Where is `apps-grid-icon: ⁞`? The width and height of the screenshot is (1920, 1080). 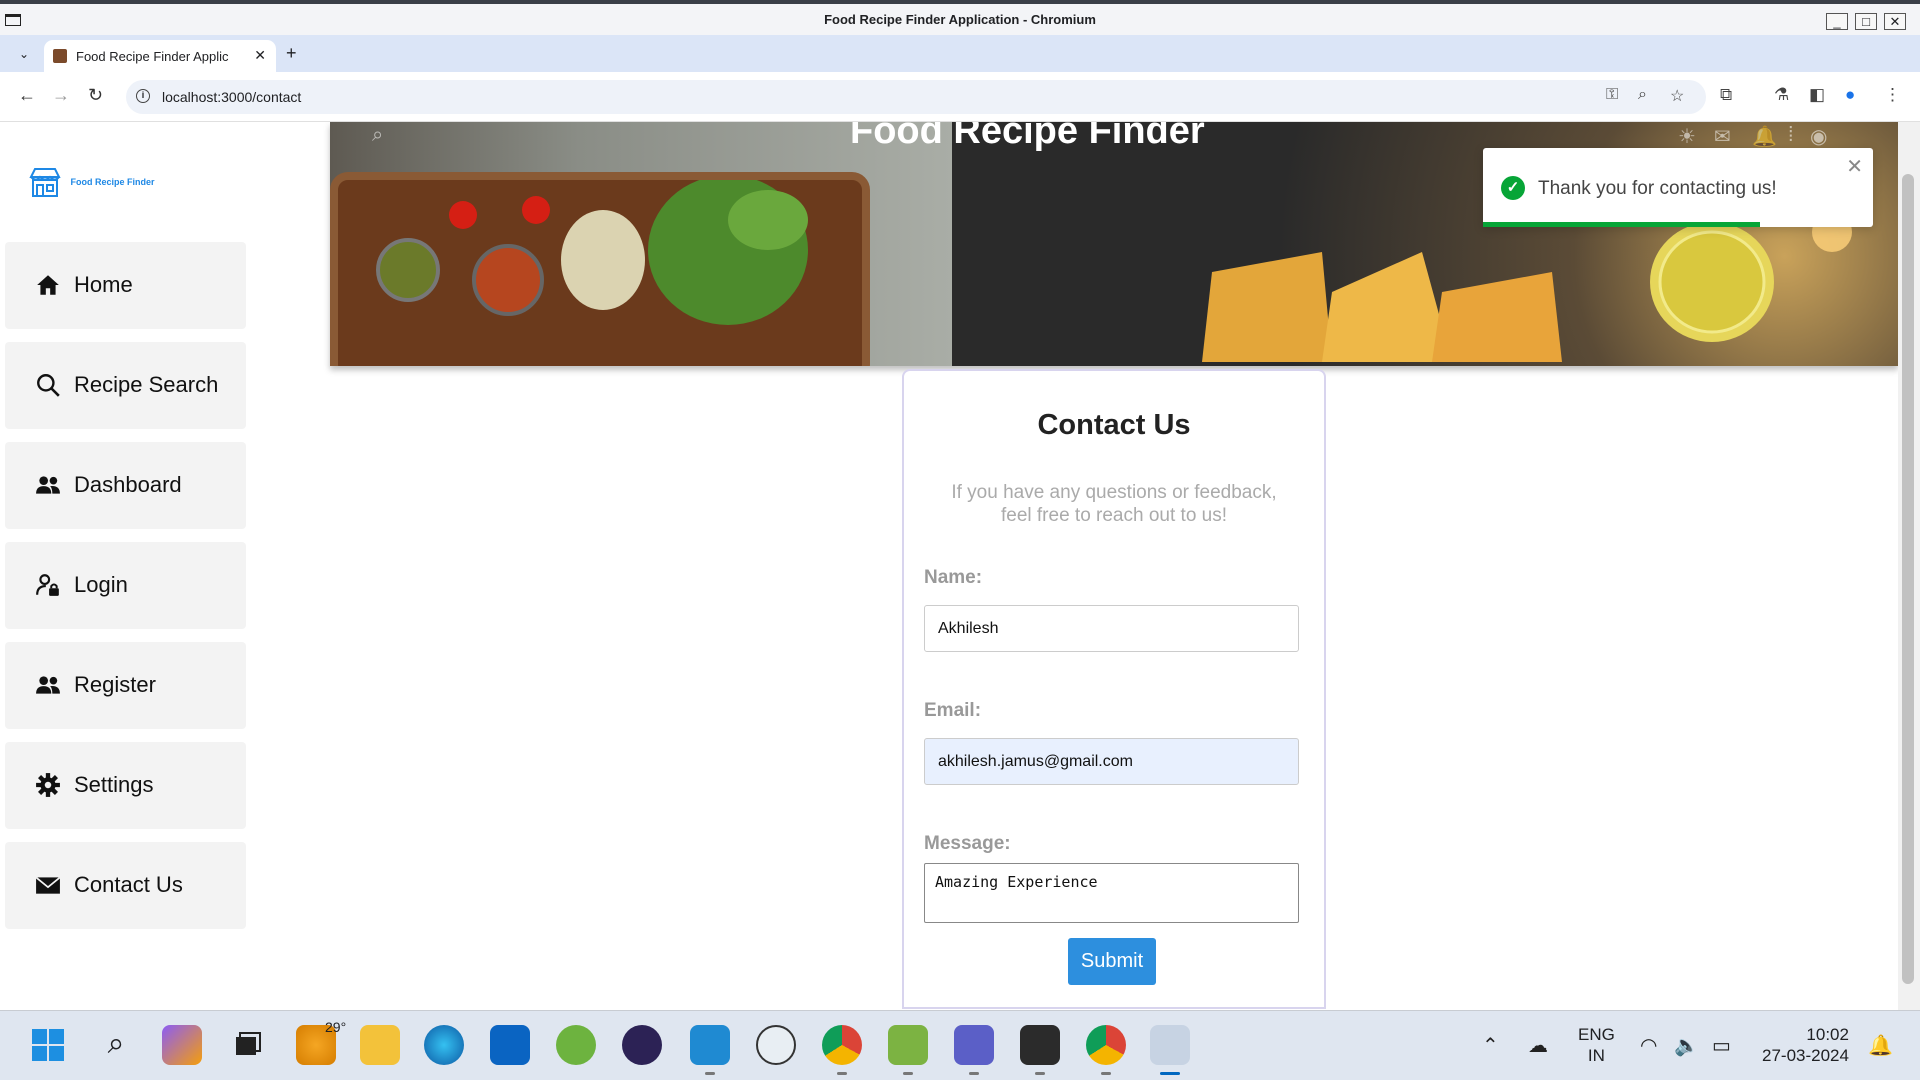 apps-grid-icon: ⁞ is located at coordinates (1791, 135).